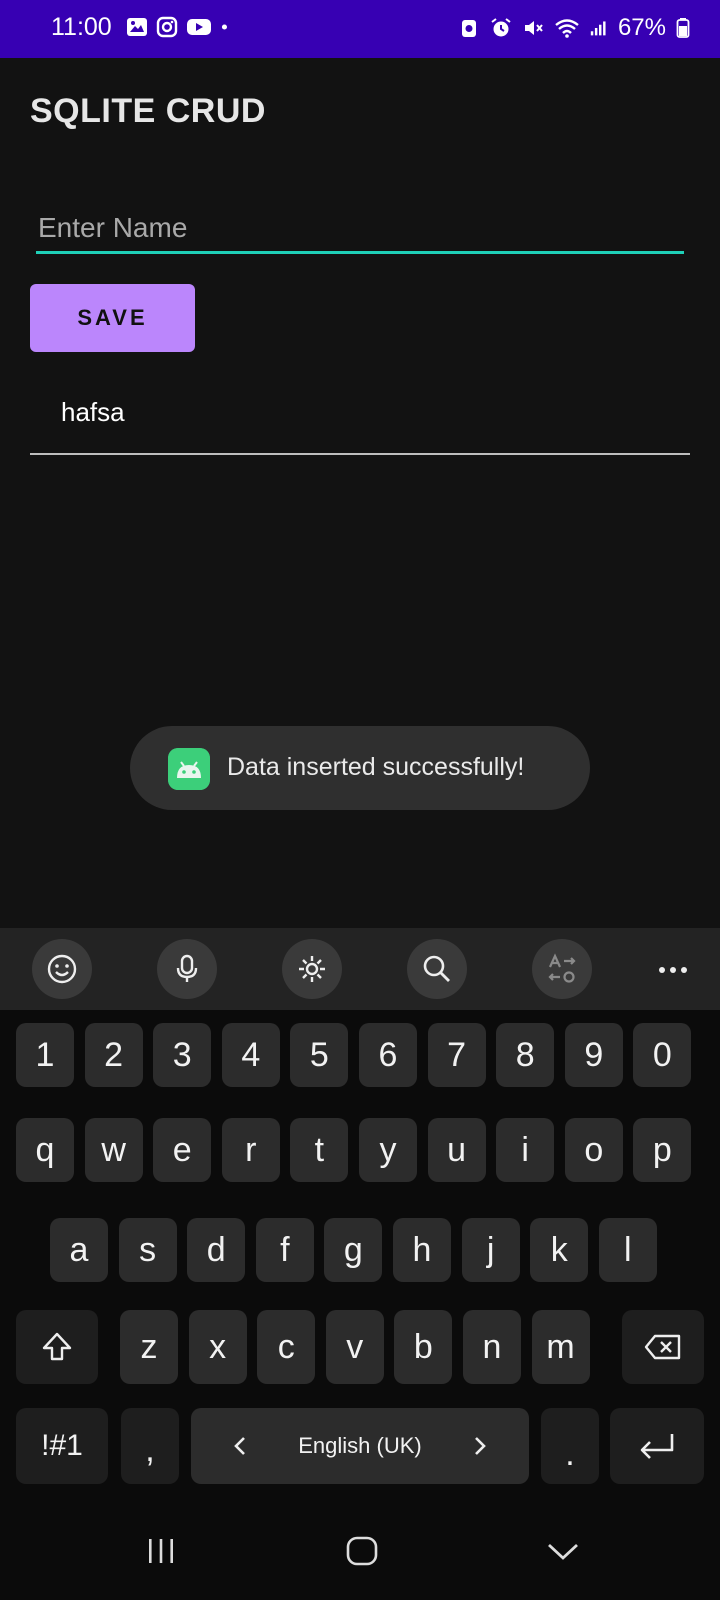 The width and height of the screenshot is (720, 1600). I want to click on status-bar: 11:00 67%, so click(360, 29).